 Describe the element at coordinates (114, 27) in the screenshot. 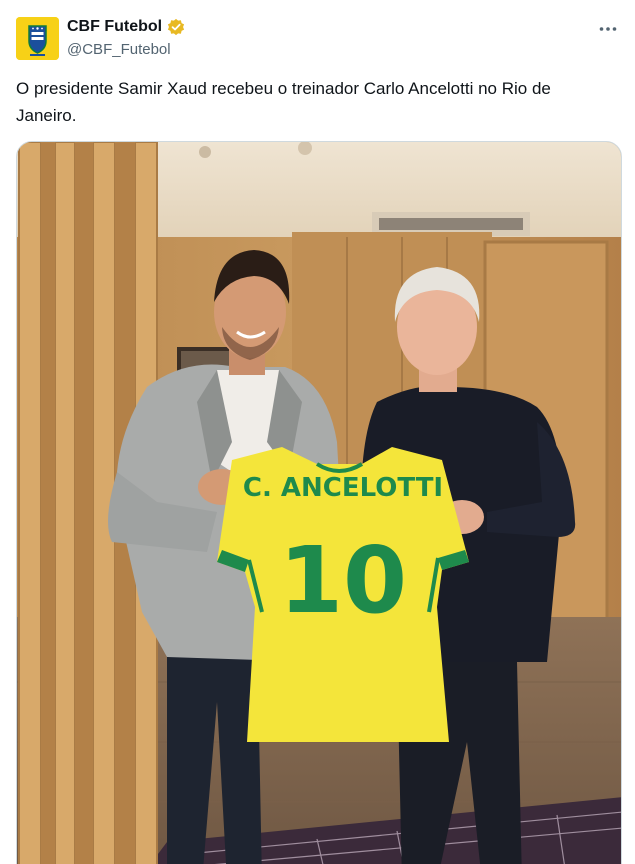

I see `display-name: CBF Futebol` at that location.